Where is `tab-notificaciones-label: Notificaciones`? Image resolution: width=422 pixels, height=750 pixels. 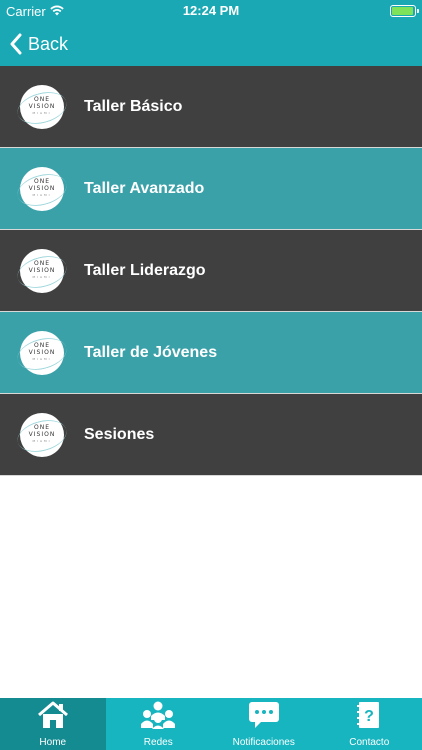 tab-notificaciones-label: Notificaciones is located at coordinates (263, 742).